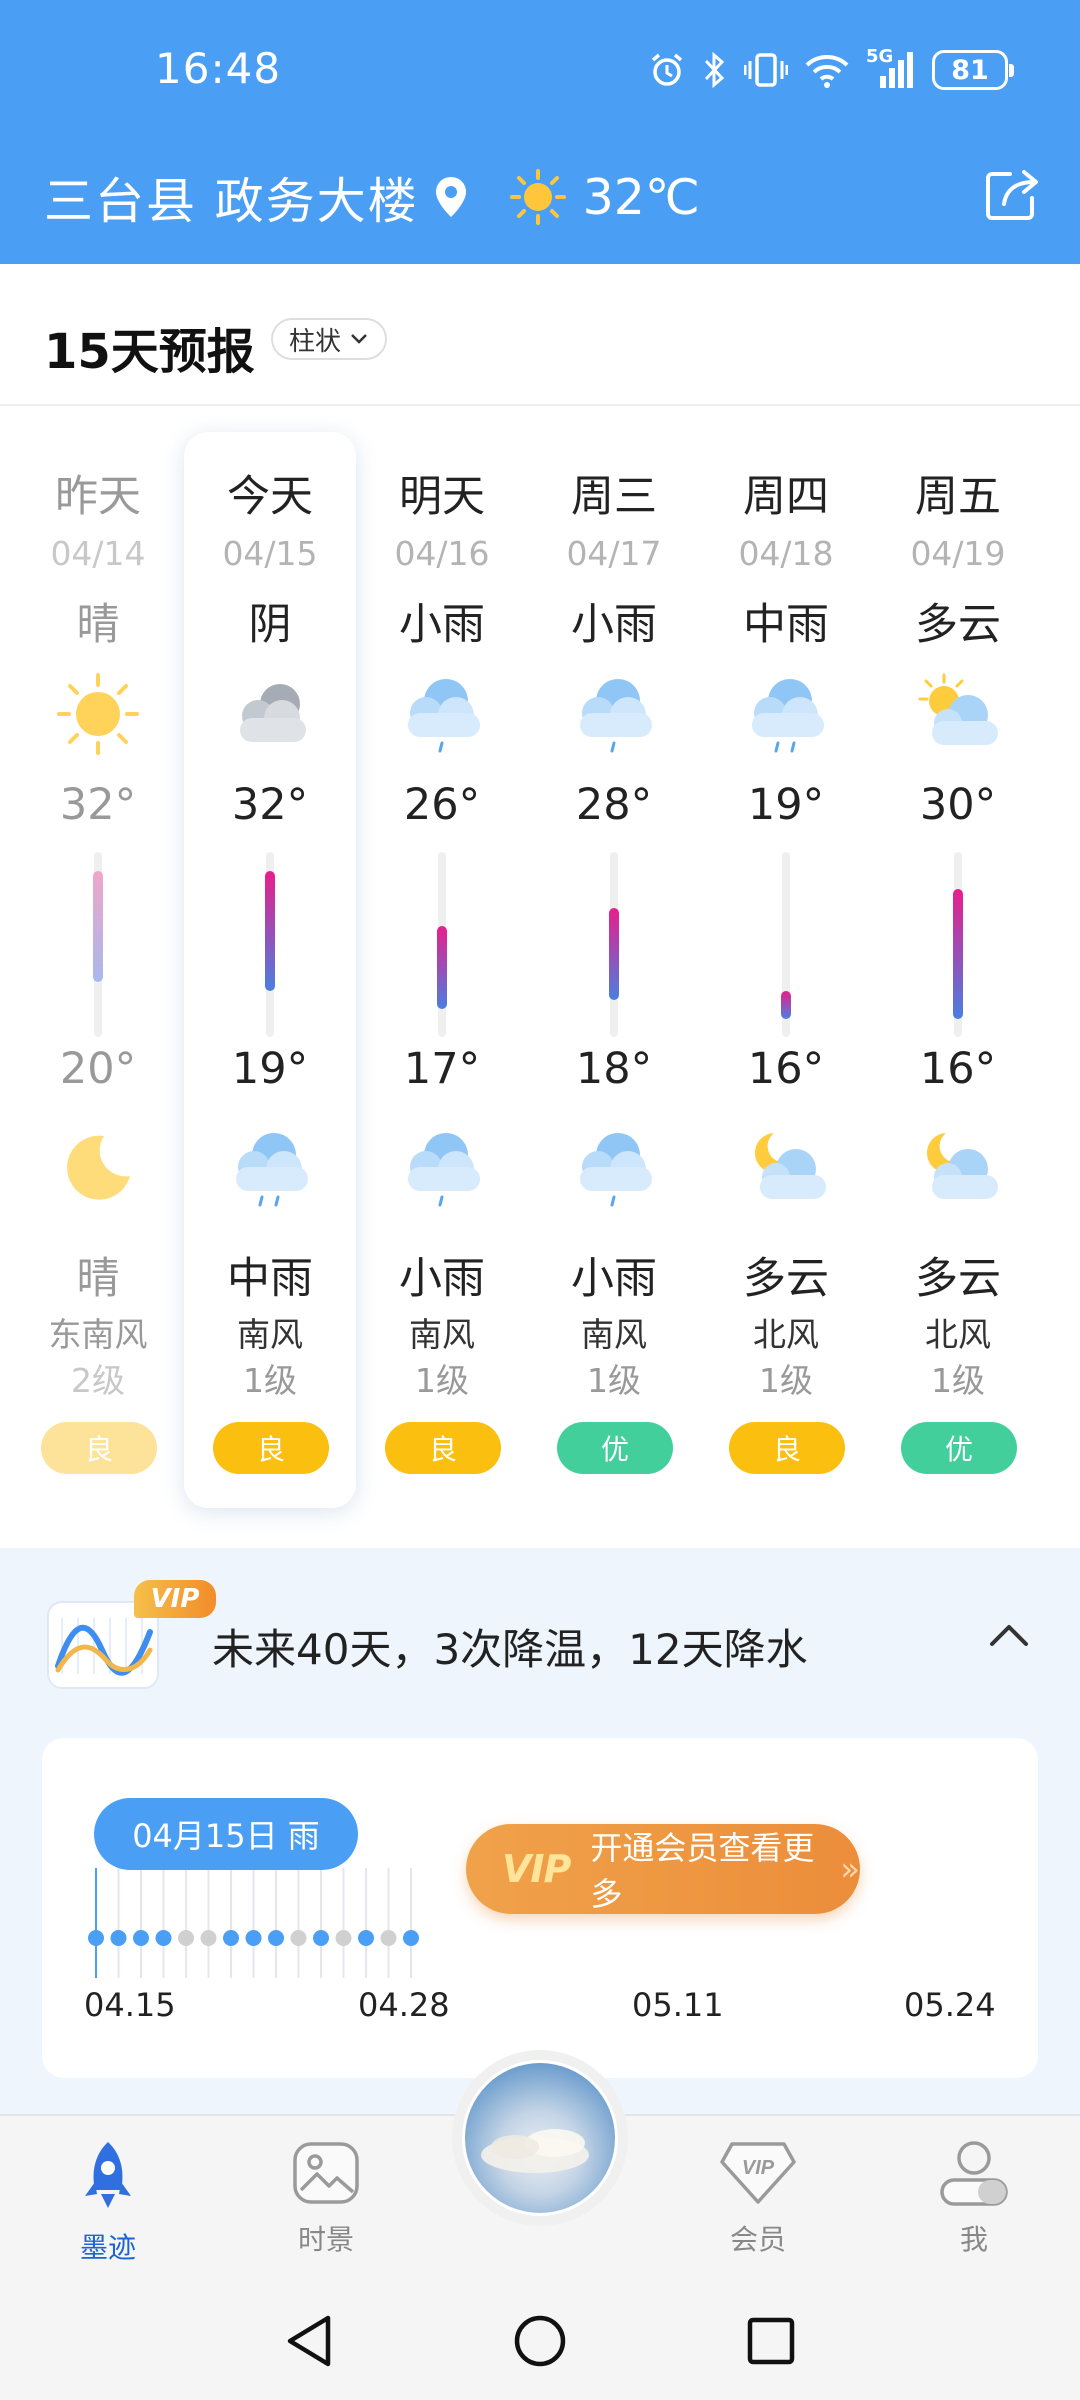 This screenshot has height=2400, width=1080. I want to click on location-row: 三台县 政务大楼 32℃, so click(372, 197).